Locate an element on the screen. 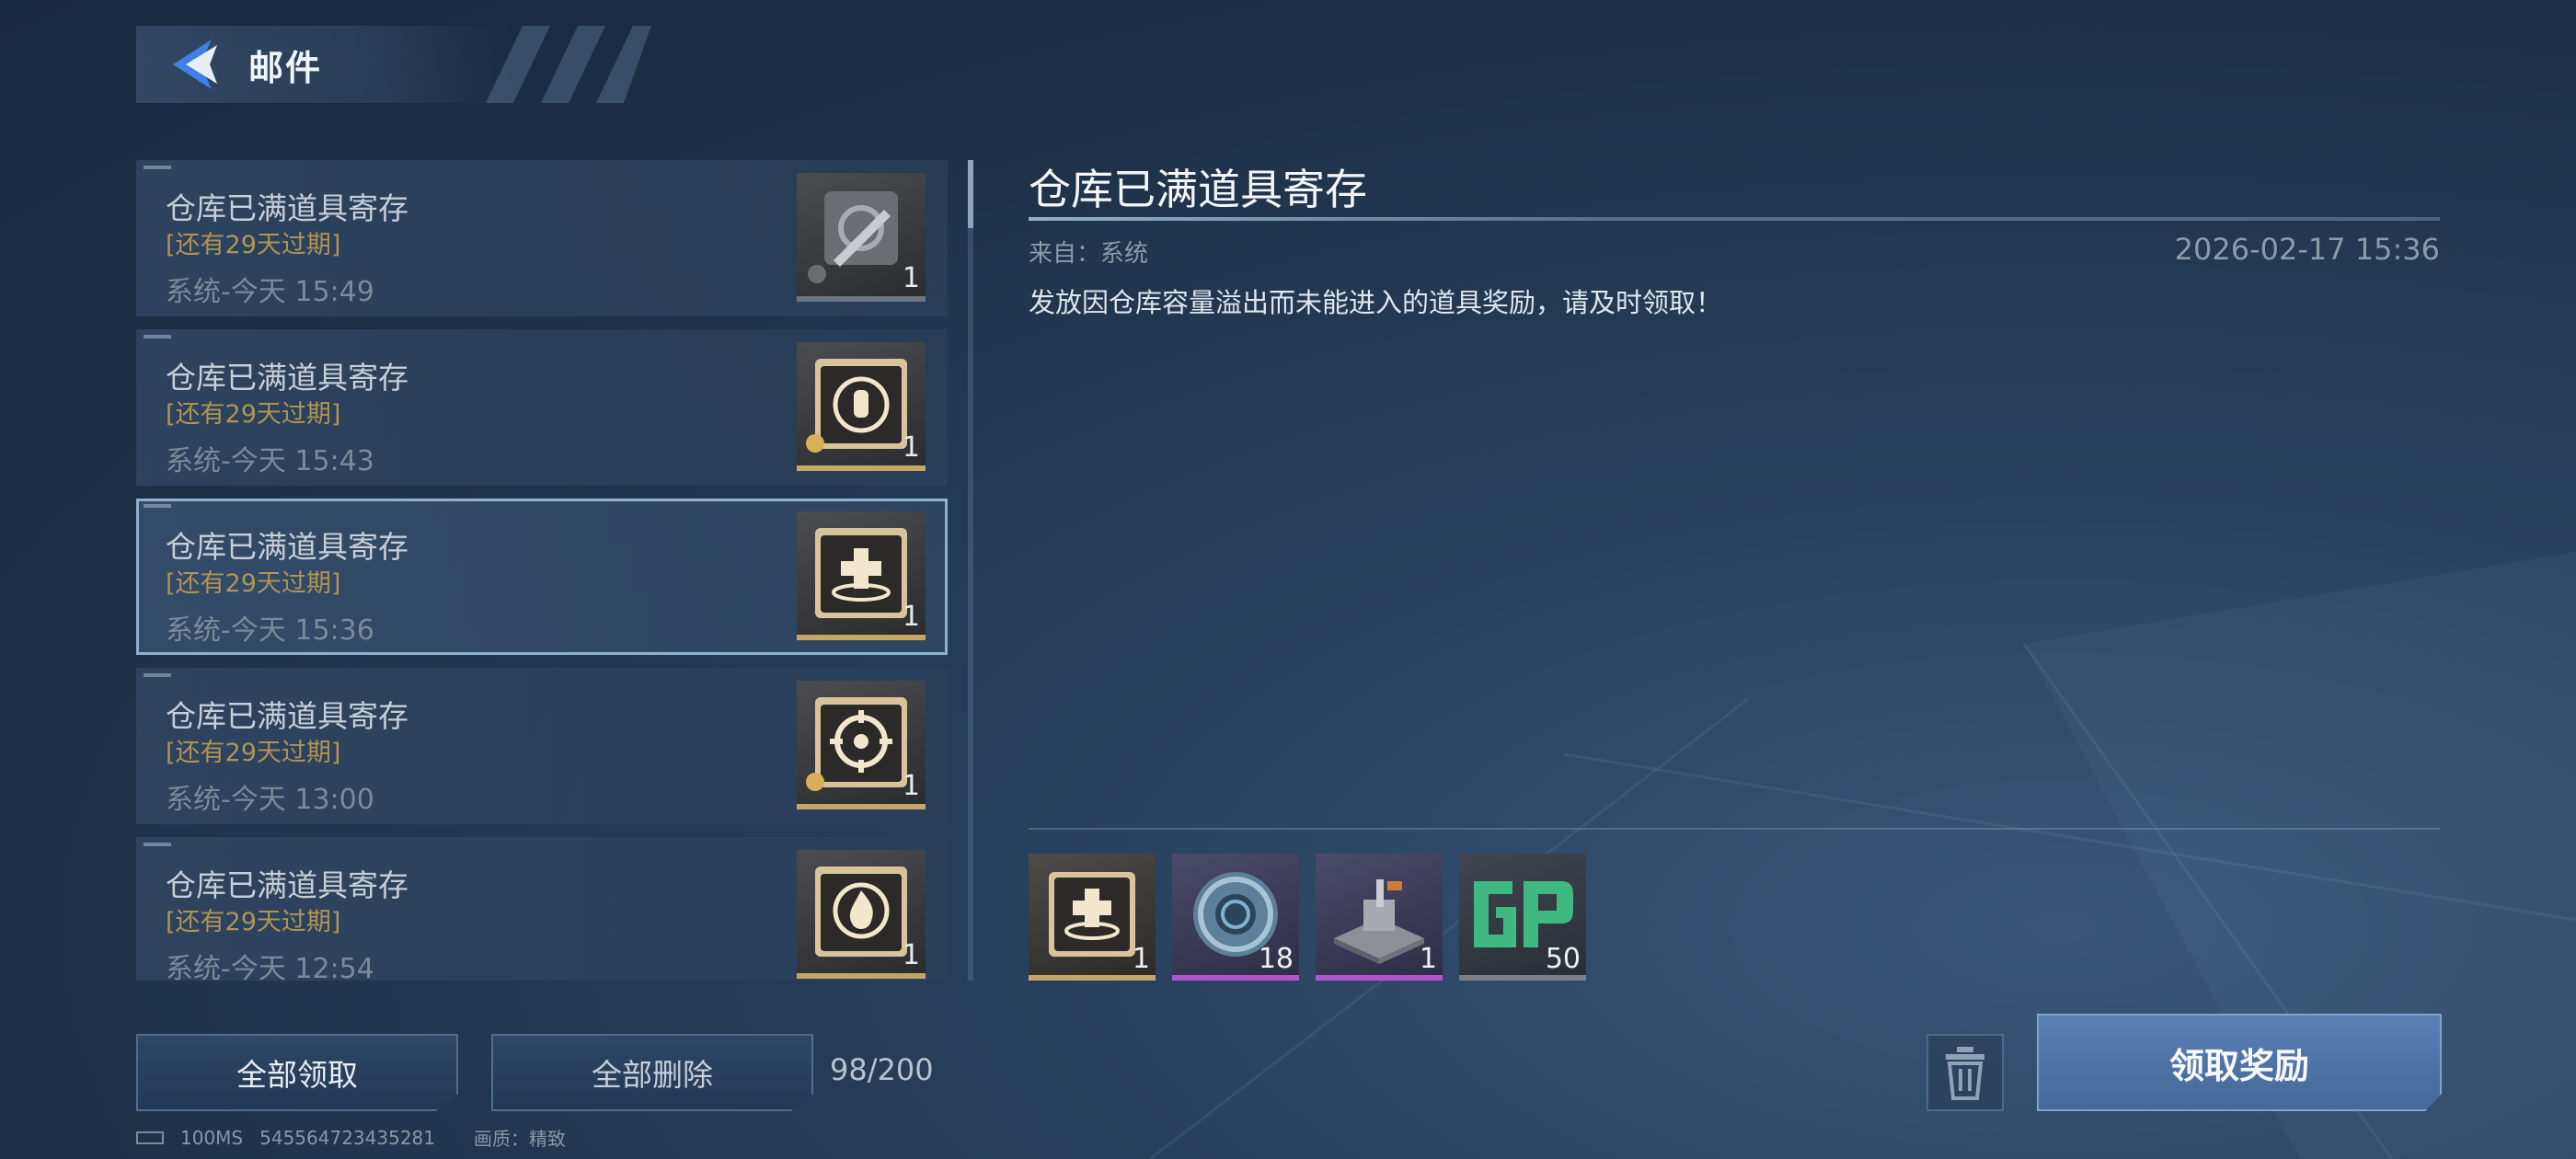 The width and height of the screenshot is (2576, 1159). claim-reward-button: 领取奖励 is located at coordinates (2239, 1062).